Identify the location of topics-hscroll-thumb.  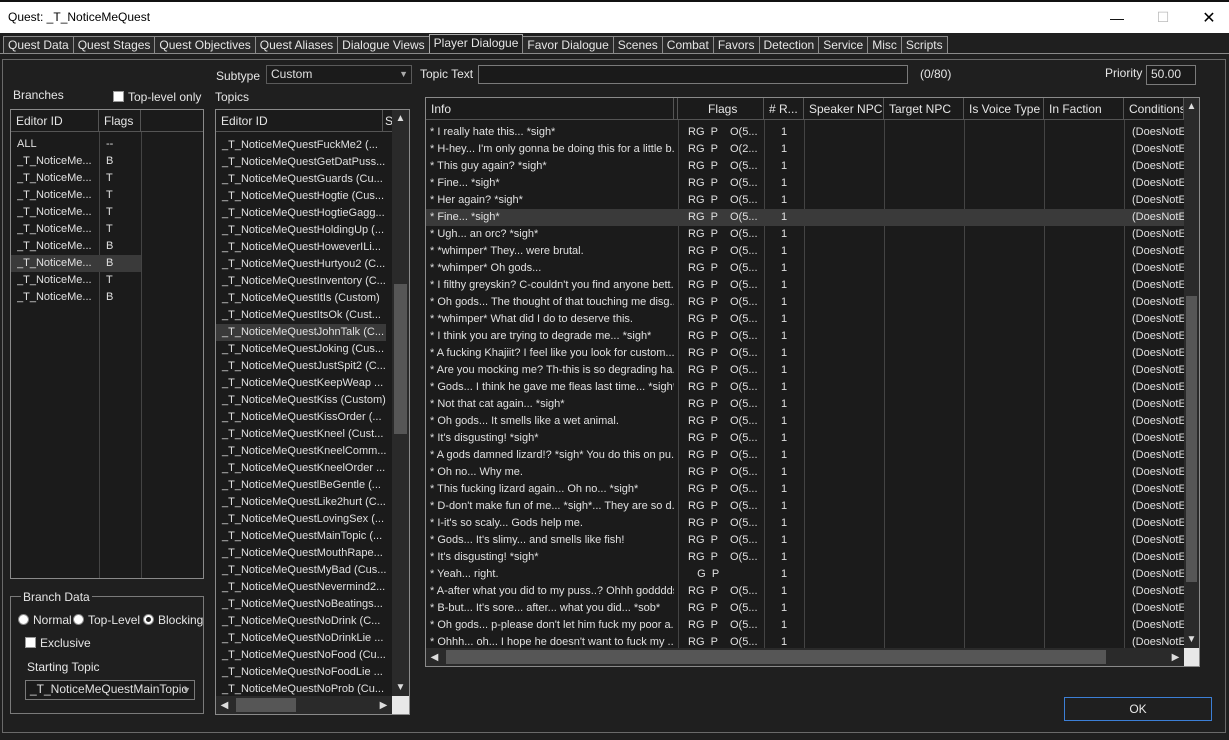
(266, 705).